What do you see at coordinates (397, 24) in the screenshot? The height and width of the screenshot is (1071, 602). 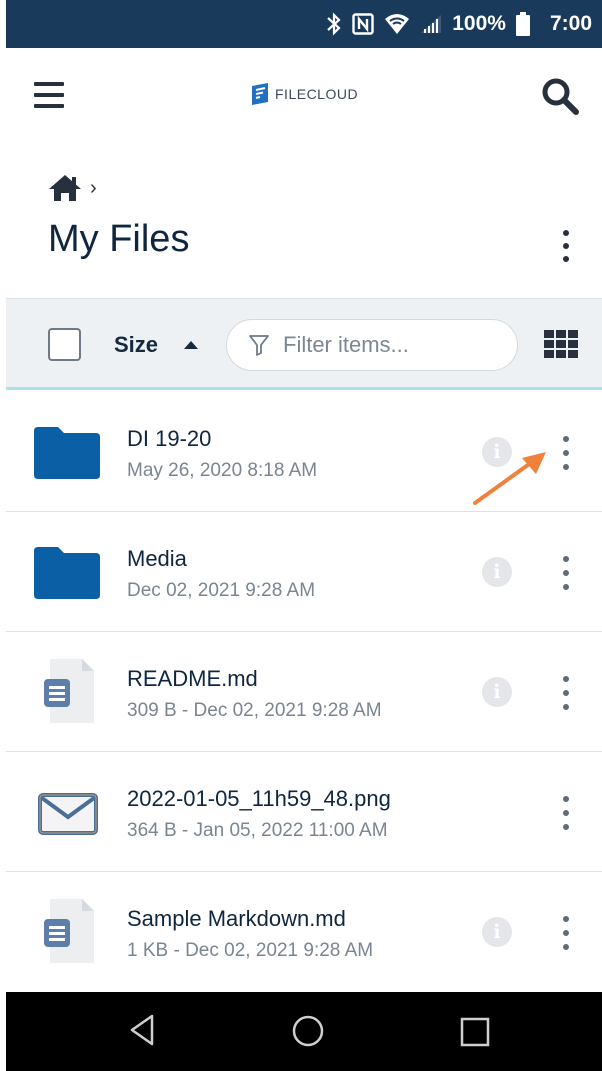 I see `wifi-icon` at bounding box center [397, 24].